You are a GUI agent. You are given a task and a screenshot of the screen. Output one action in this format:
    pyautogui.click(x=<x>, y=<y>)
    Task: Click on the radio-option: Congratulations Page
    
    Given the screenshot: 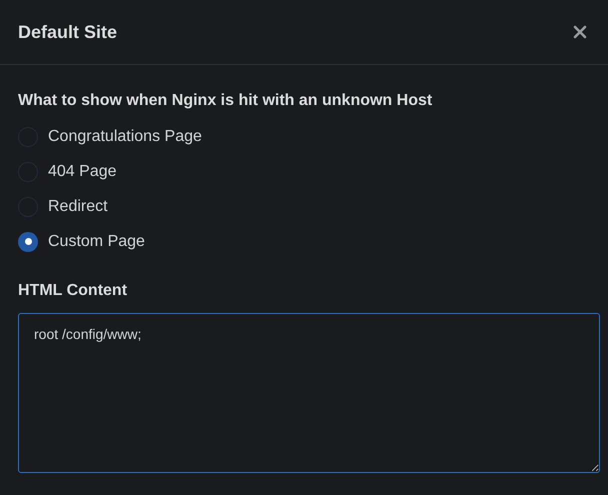 What is the action you would take?
    pyautogui.click(x=110, y=136)
    